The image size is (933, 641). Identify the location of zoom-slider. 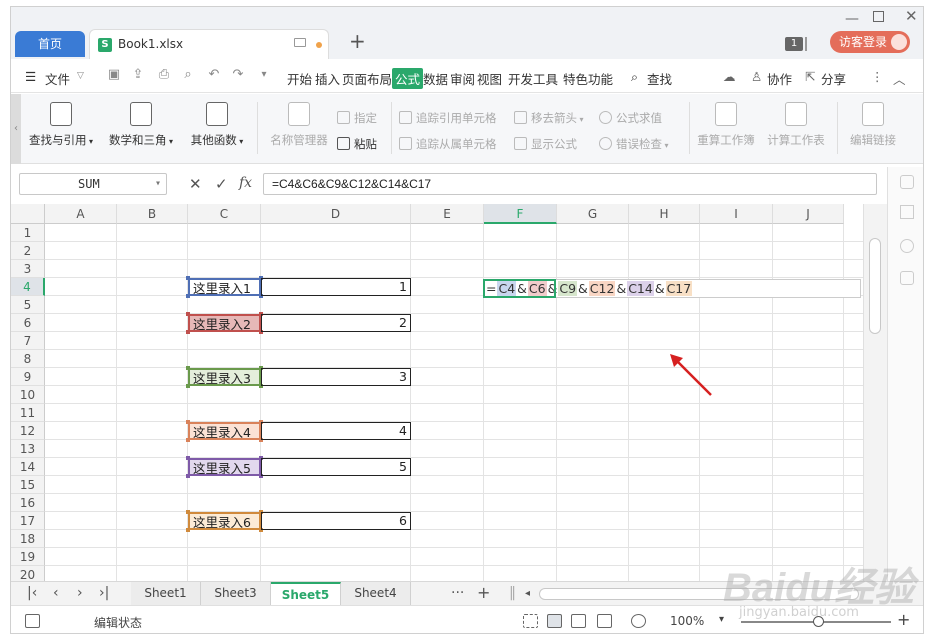
(816, 621).